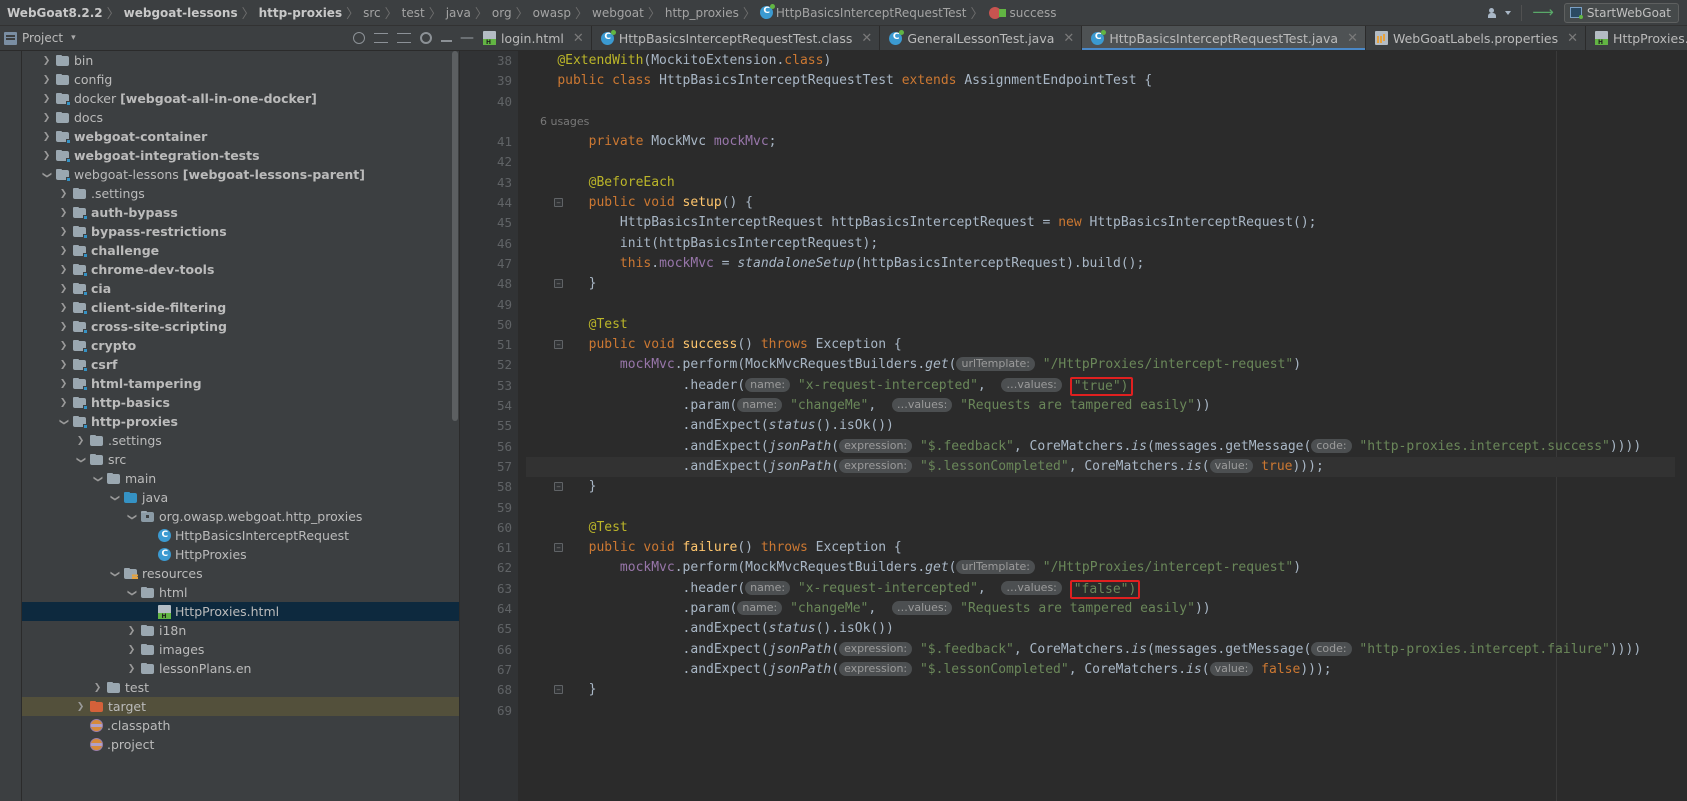 This screenshot has width=1687, height=801. What do you see at coordinates (240, 611) in the screenshot?
I see `tree-node: ❯HttpProxies.html` at bounding box center [240, 611].